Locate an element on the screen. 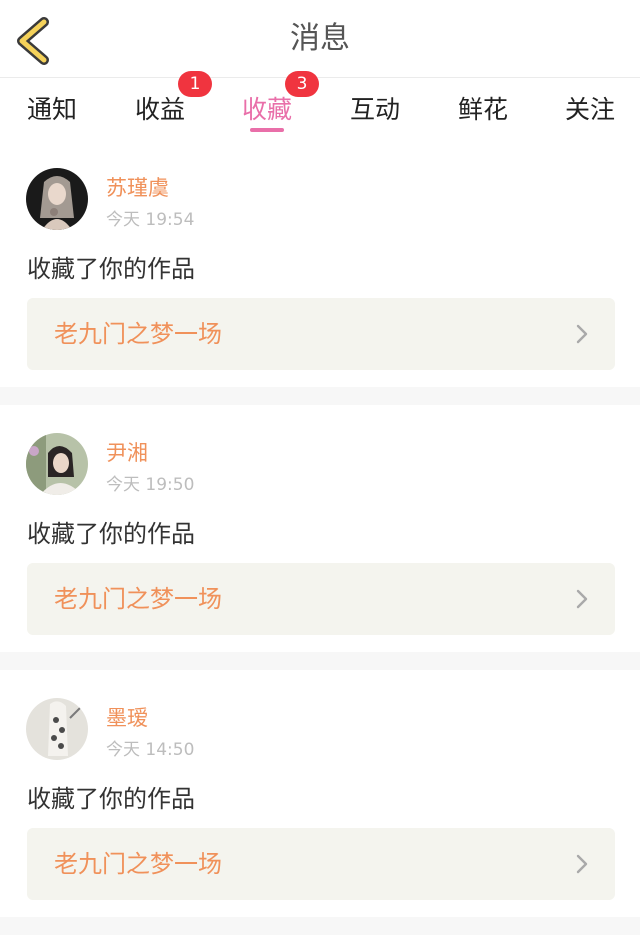 This screenshot has width=640, height=935. username: 苏瑾虞 is located at coordinates (137, 187).